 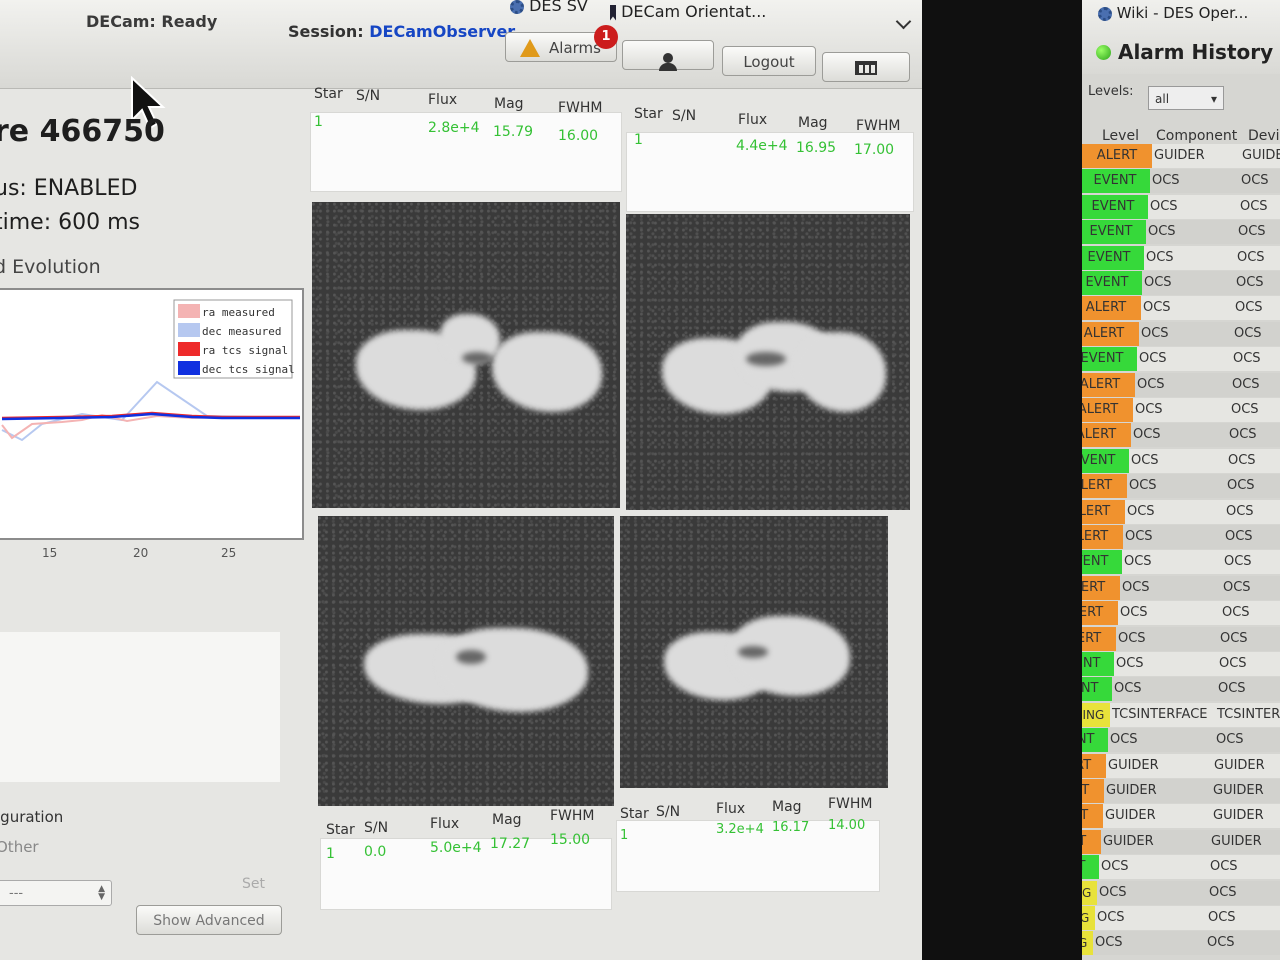 I want to click on alarm-row: WARNINGTCSINTERFACETCSINTERFACE, so click(x=1181, y=714).